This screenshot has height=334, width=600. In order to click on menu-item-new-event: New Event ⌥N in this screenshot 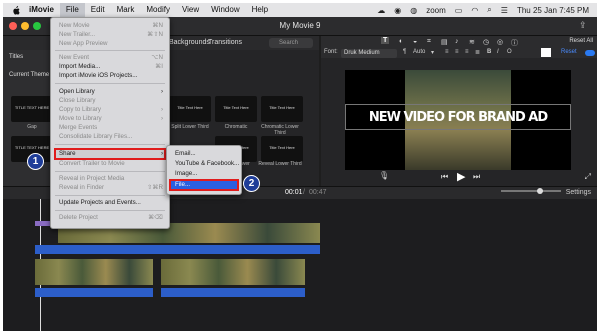, I will do `click(112, 58)`.